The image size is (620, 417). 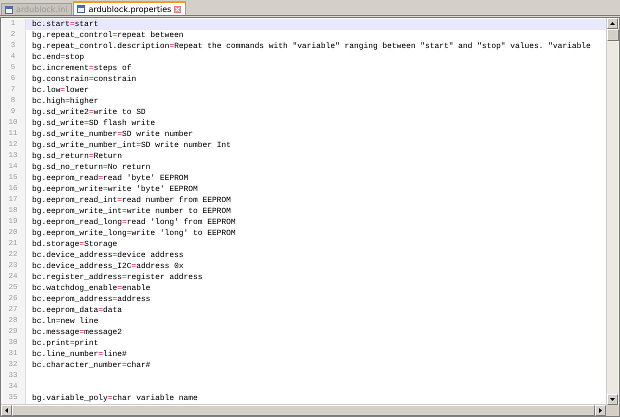 I want to click on scroll-down-button, so click(x=612, y=399).